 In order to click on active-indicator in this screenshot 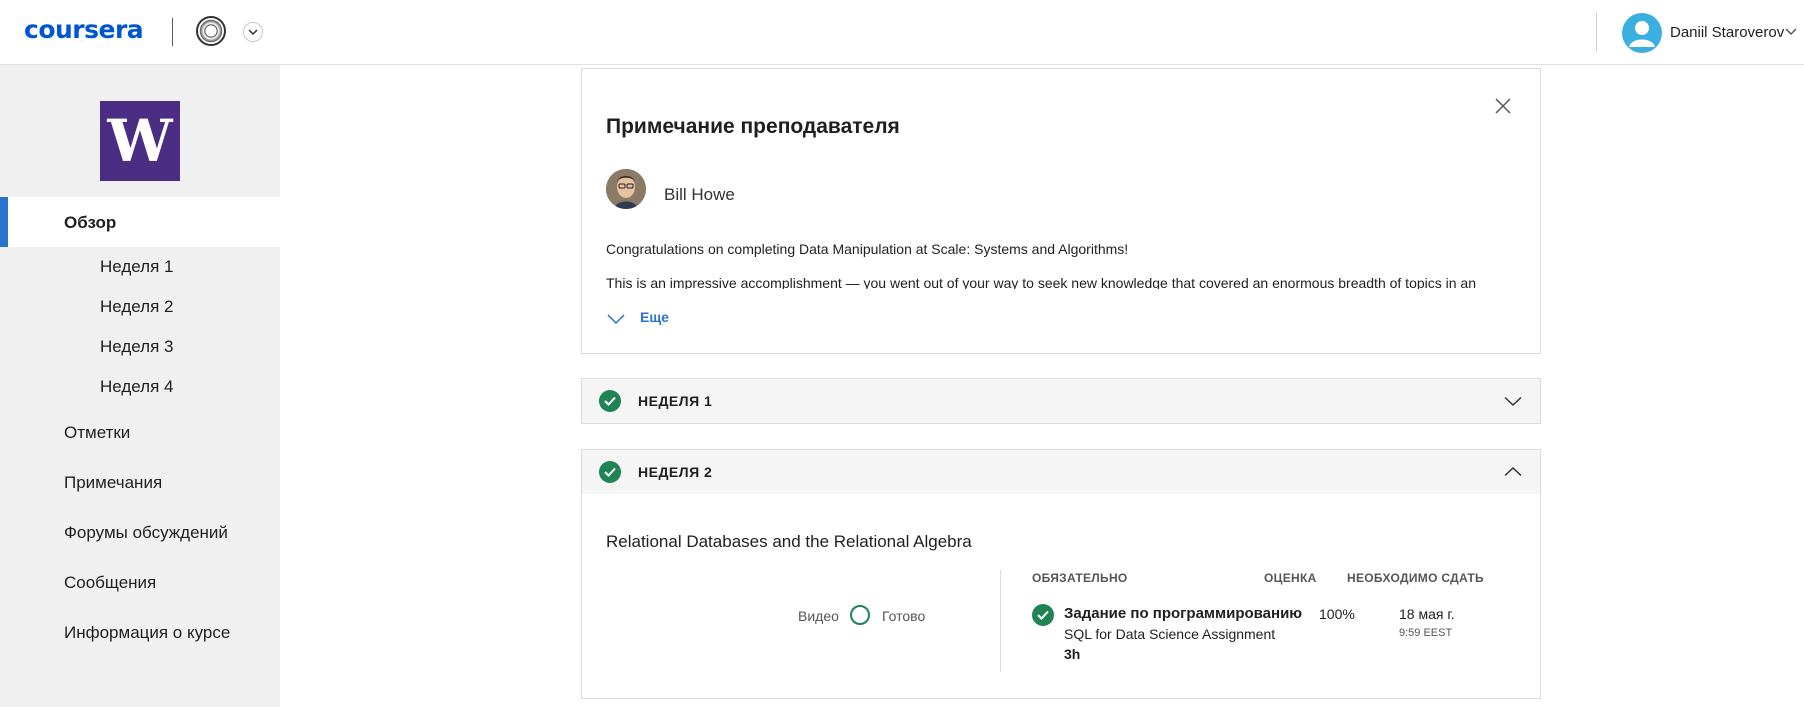, I will do `click(4, 222)`.